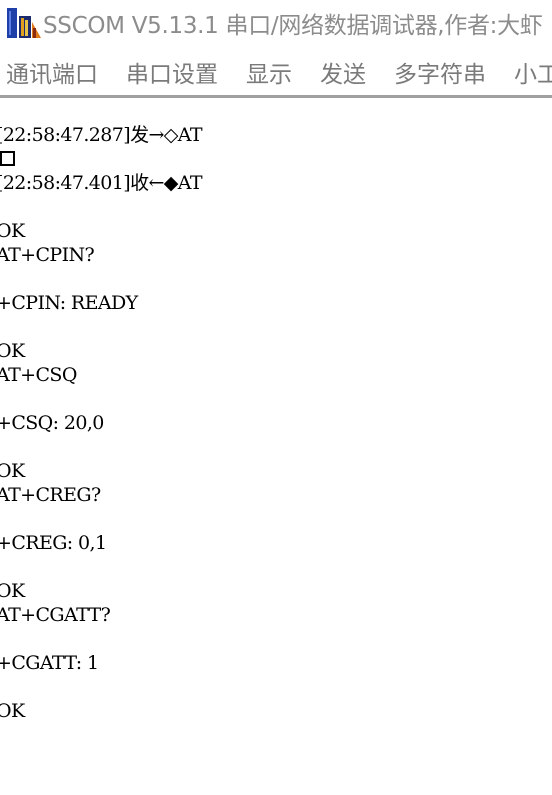 This screenshot has width=552, height=795. I want to click on title-bar: SSCOM V5.13.1 串口/网络数据调试器,作者:大虾, so click(276, 23).